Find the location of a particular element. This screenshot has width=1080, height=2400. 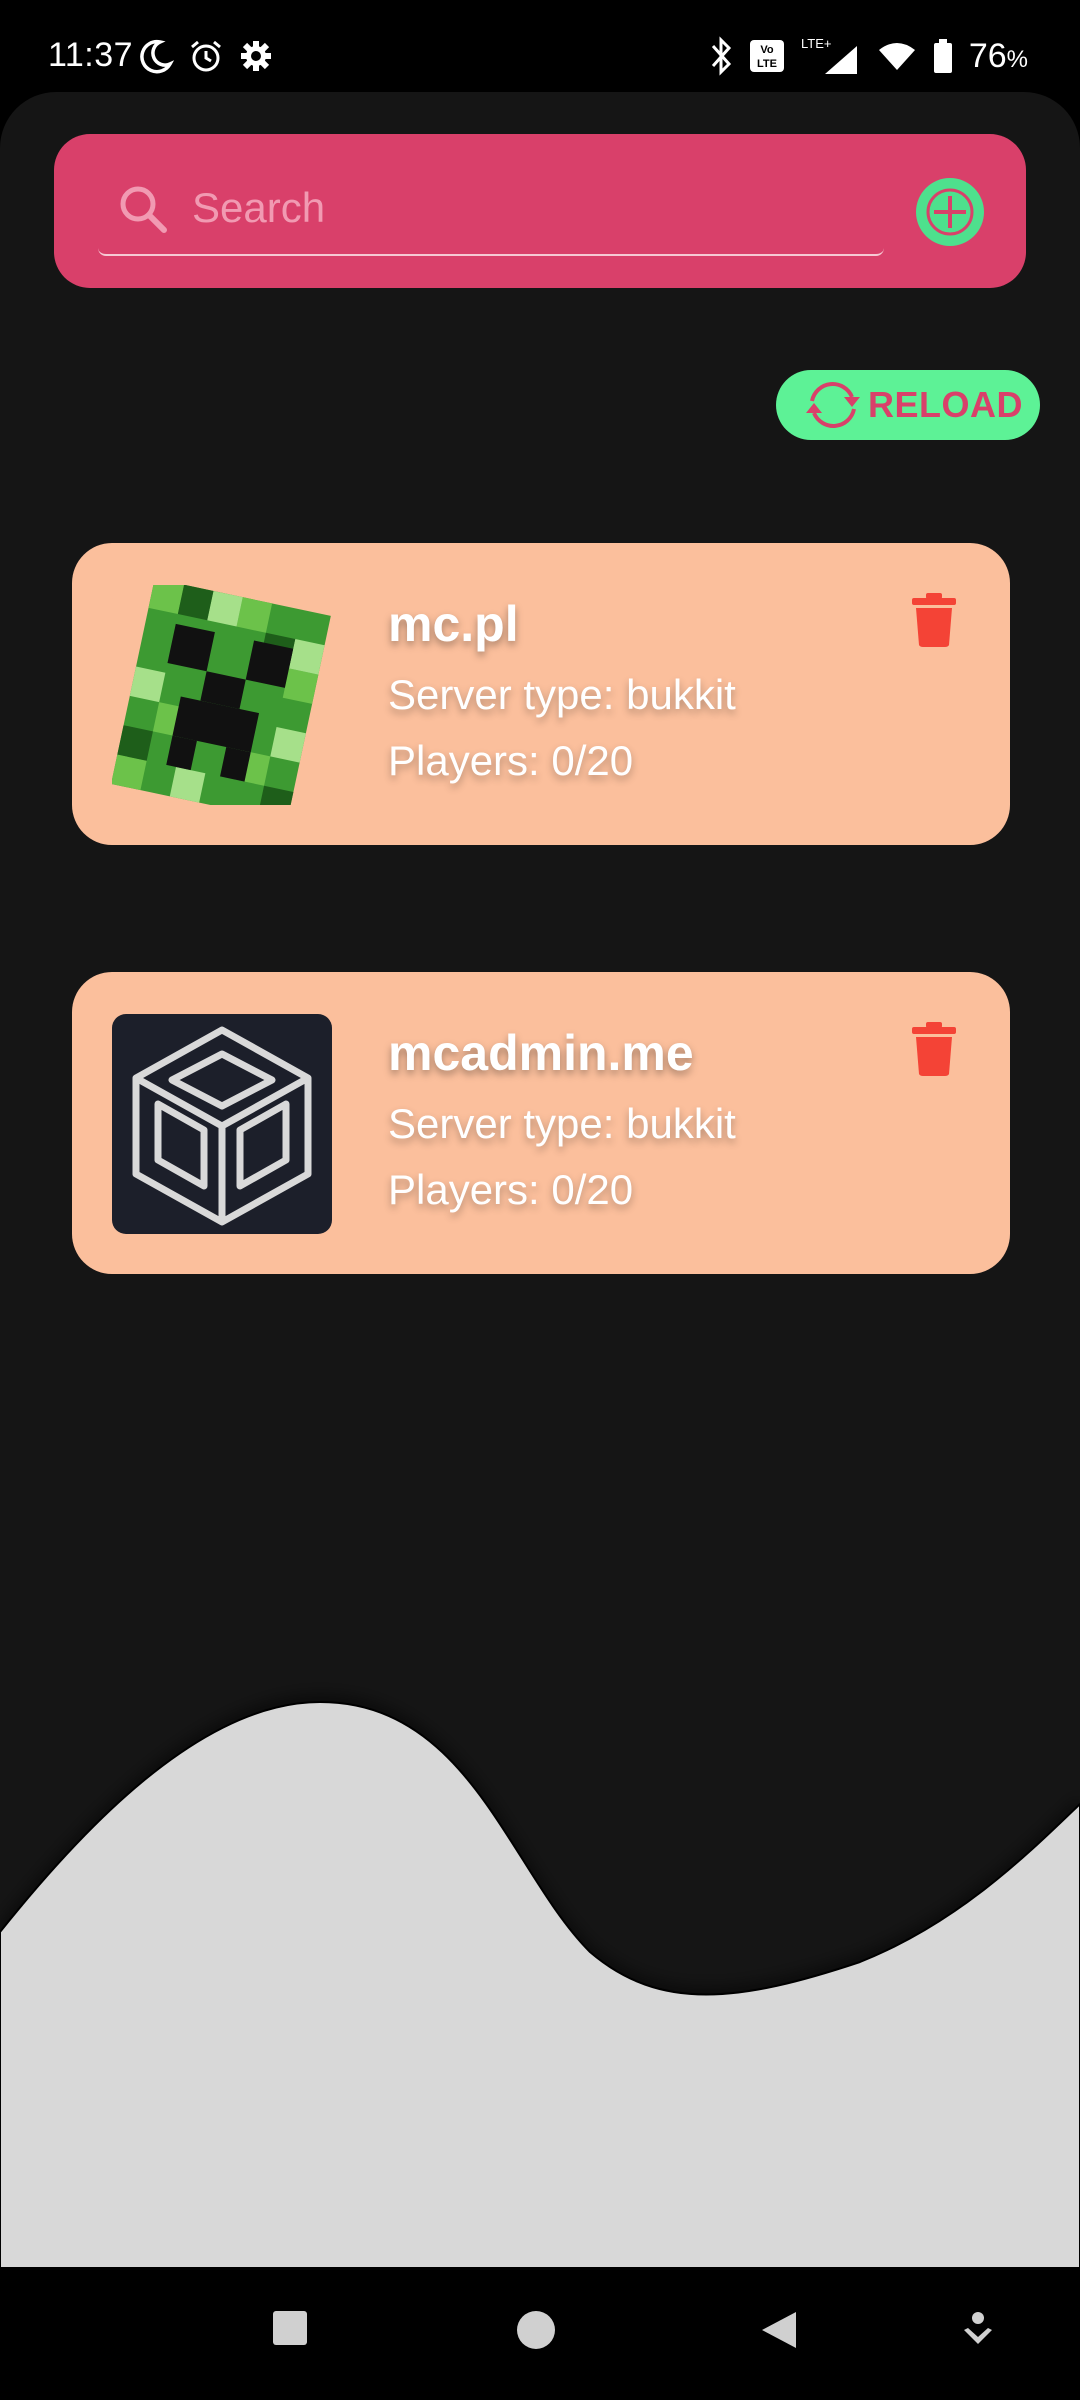

search-field is located at coordinates (491, 210).